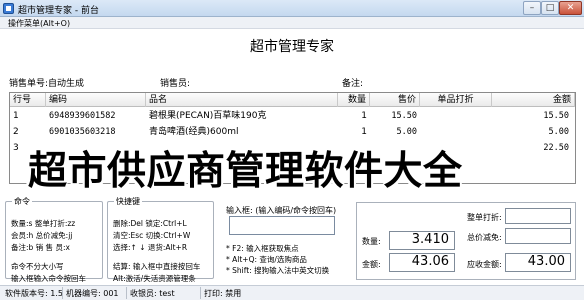 Image resolution: width=584 pixels, height=300 pixels. What do you see at coordinates (292, 8) in the screenshot?
I see `title-bar: 超市管理专家 - 前台 – □ ✕` at bounding box center [292, 8].